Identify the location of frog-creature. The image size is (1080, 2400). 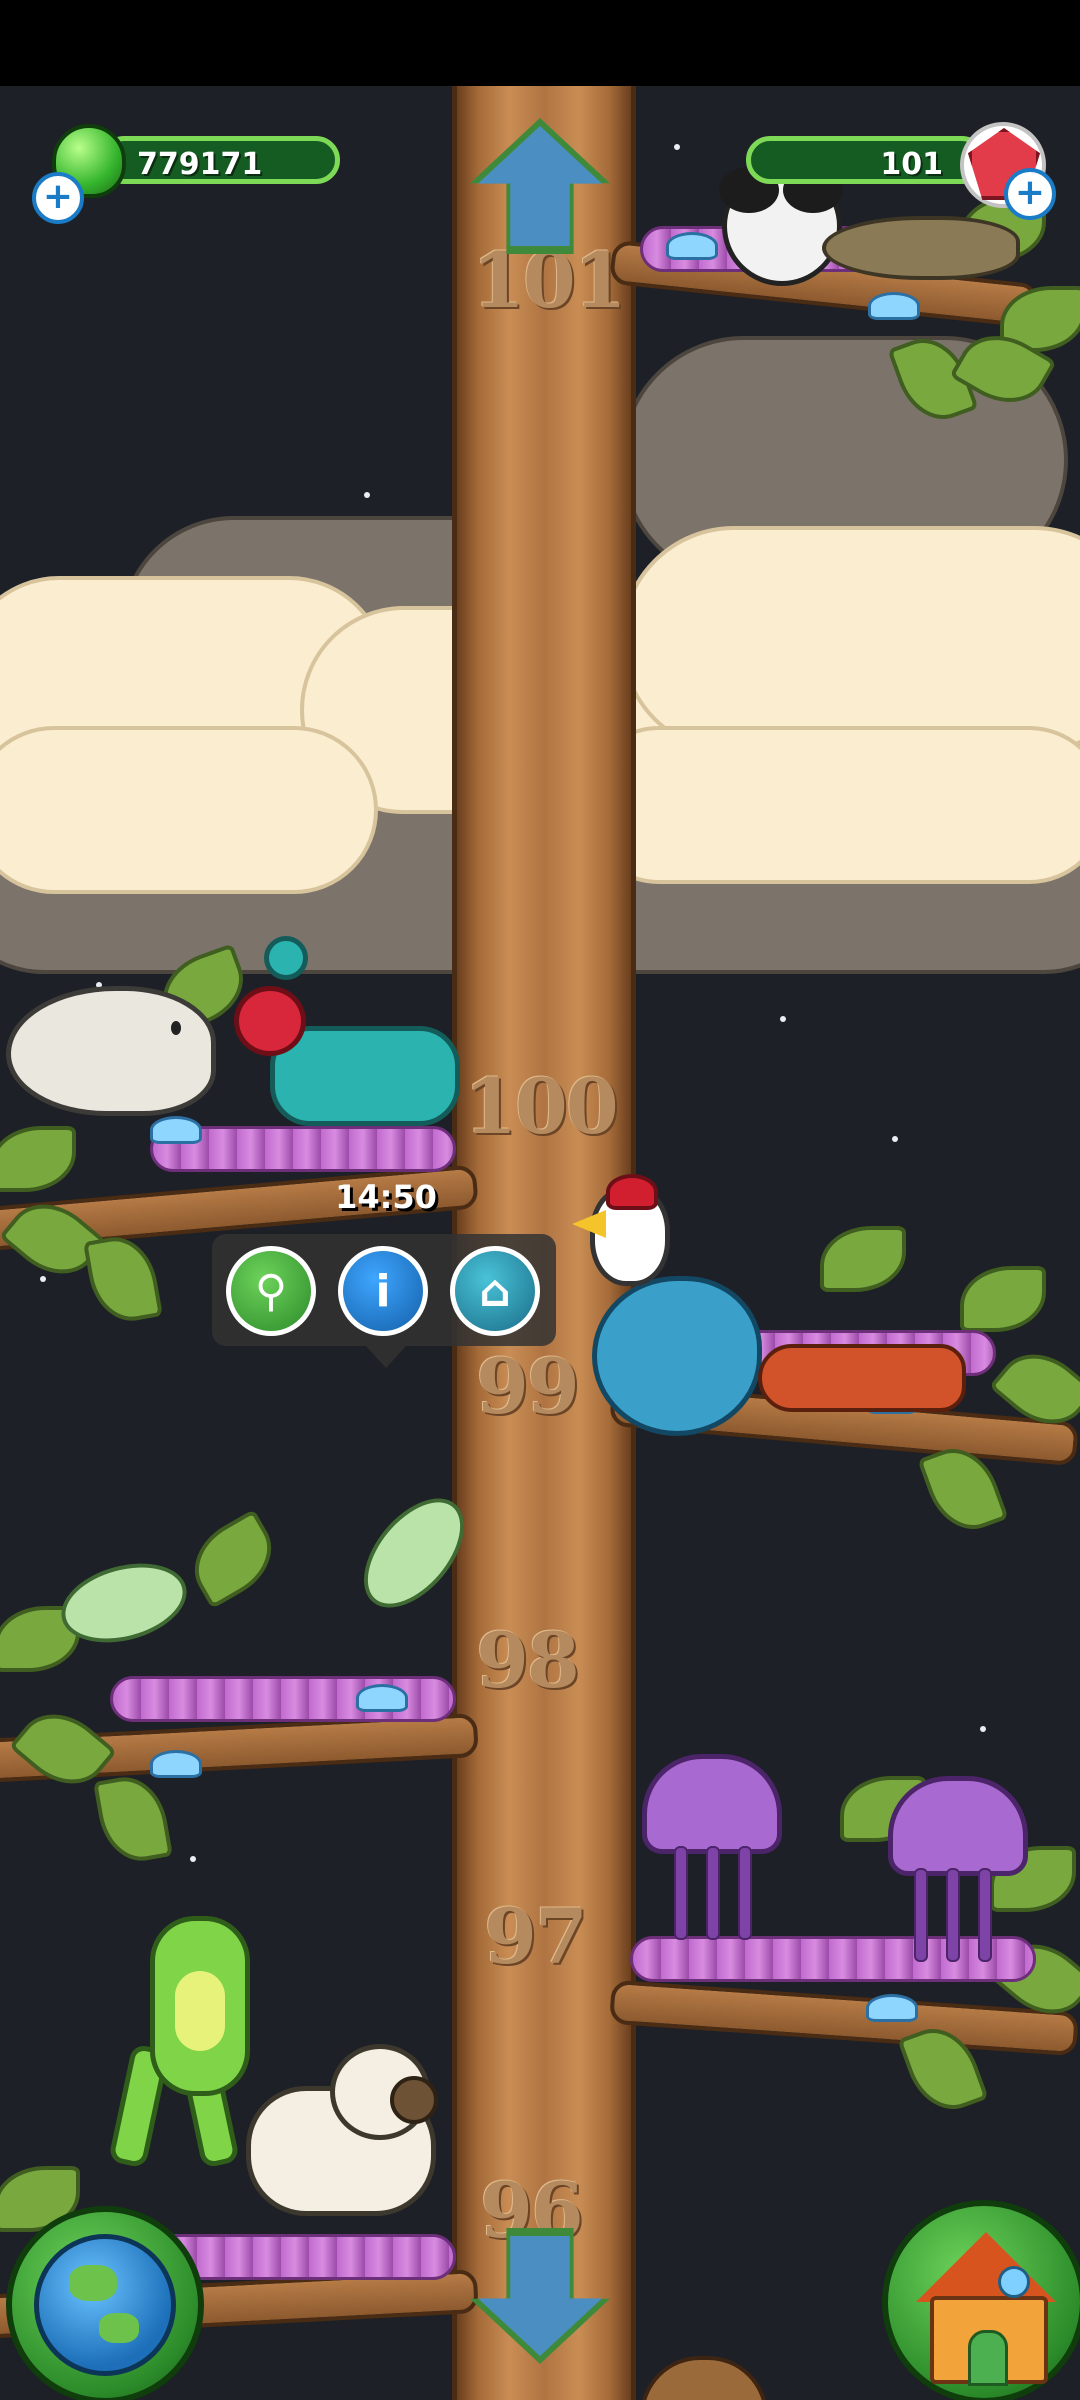
(200, 2006).